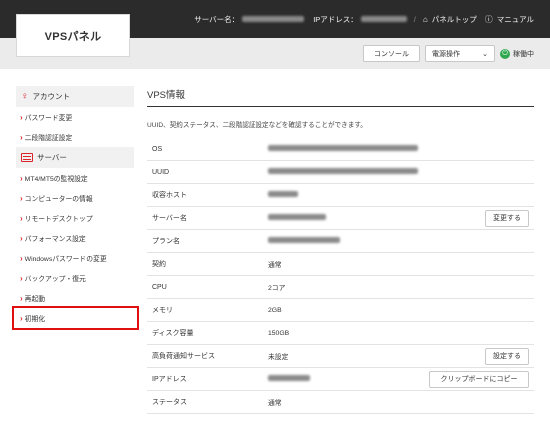  Describe the element at coordinates (75, 96) in the screenshot. I see `sidebar-section-account: ♀ アカウント` at that location.